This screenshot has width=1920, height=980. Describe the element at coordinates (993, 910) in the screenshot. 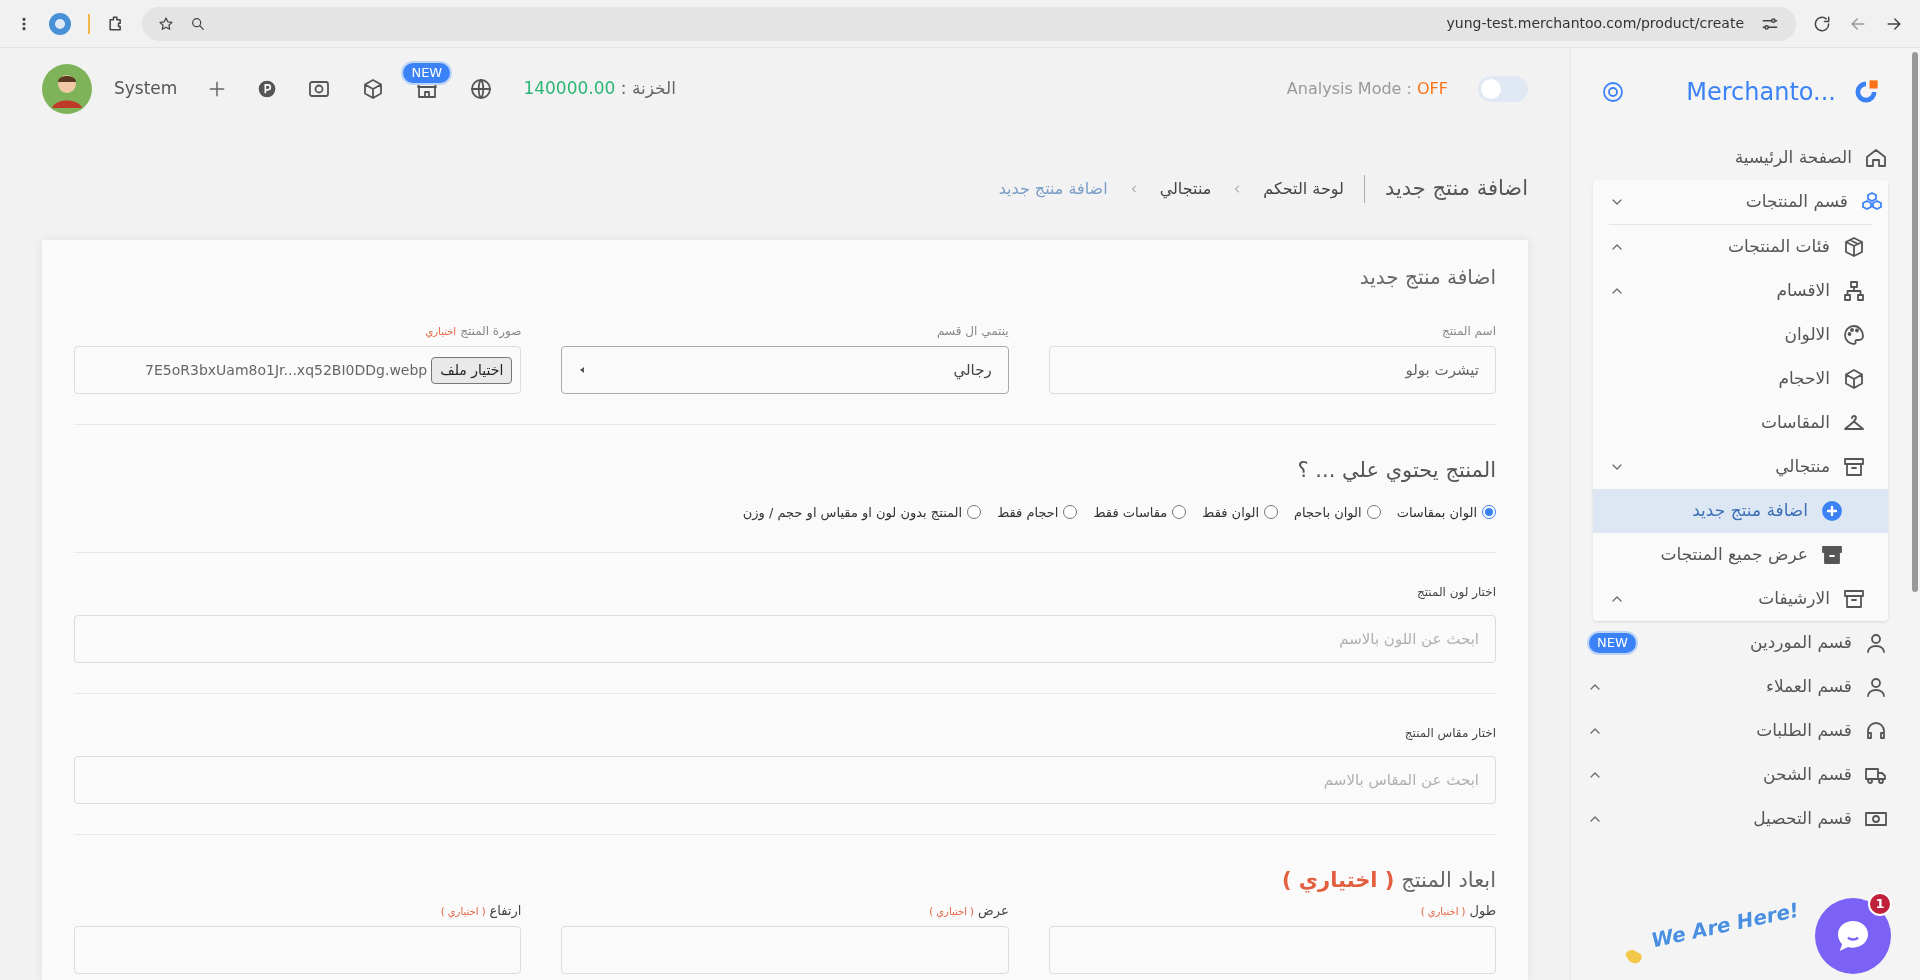

I see `field-label: عرض` at that location.